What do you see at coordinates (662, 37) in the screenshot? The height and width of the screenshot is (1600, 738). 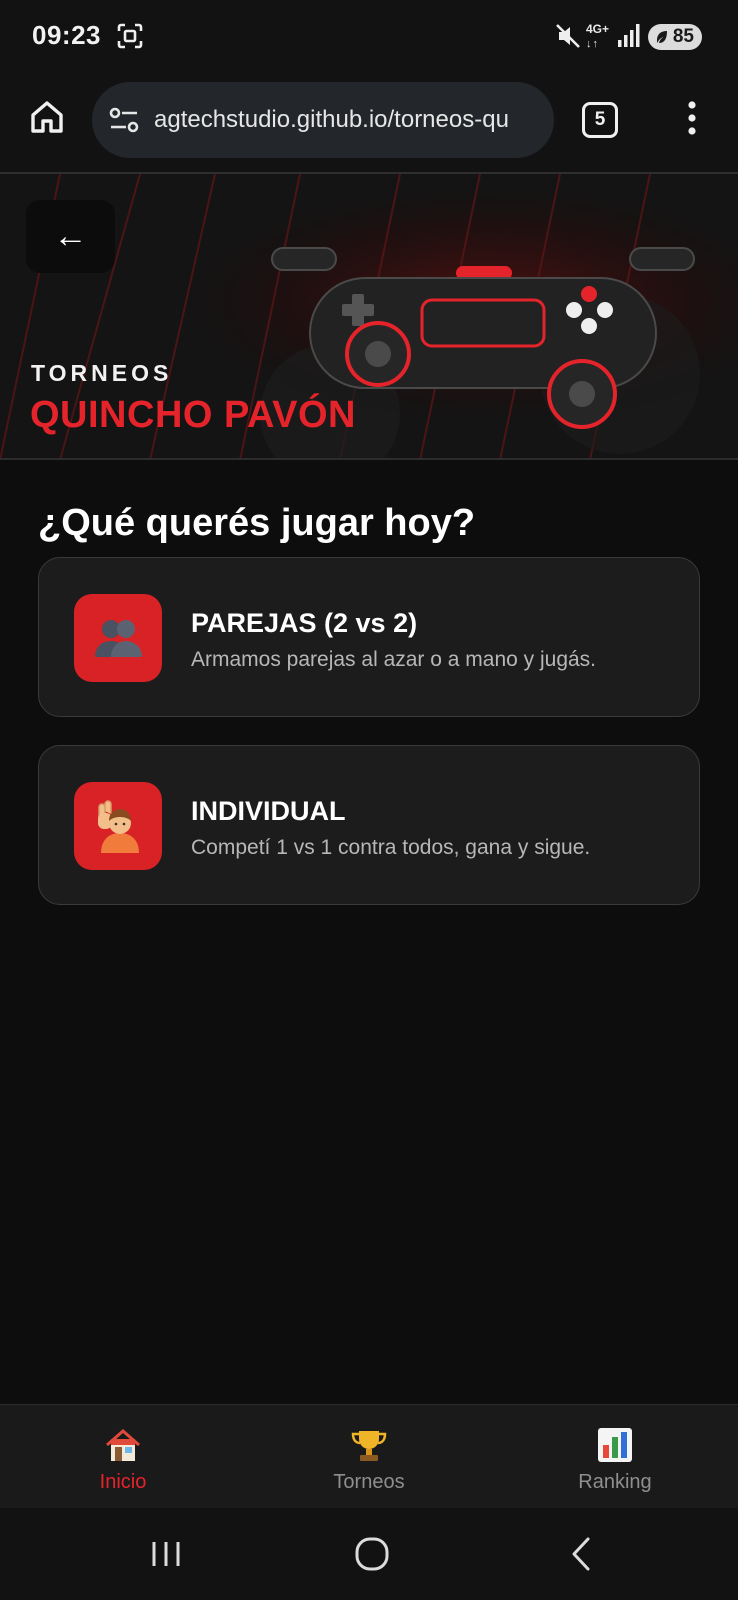 I see `battery-saver-icon` at bounding box center [662, 37].